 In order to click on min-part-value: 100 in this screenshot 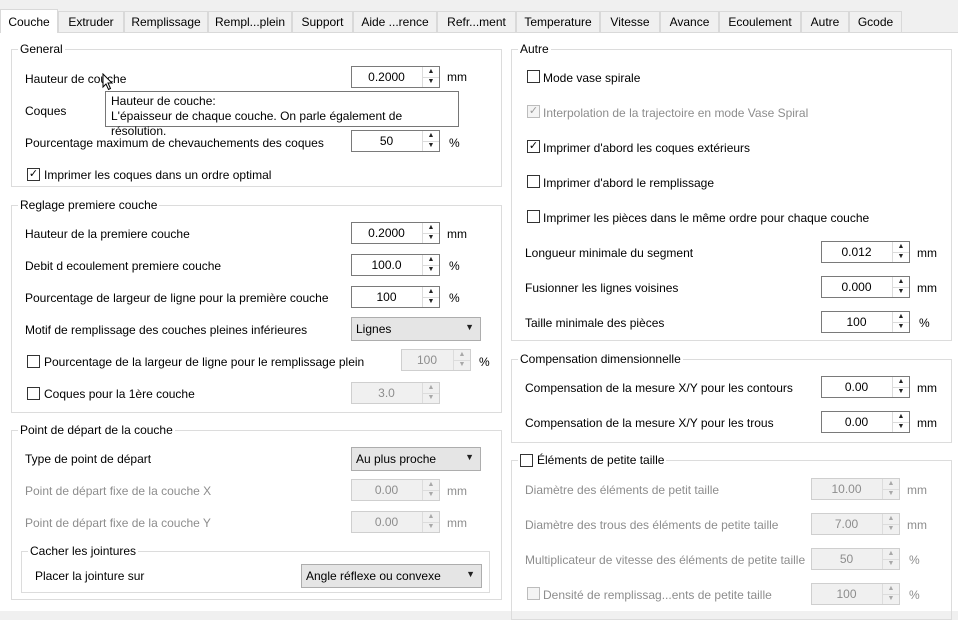, I will do `click(856, 322)`.